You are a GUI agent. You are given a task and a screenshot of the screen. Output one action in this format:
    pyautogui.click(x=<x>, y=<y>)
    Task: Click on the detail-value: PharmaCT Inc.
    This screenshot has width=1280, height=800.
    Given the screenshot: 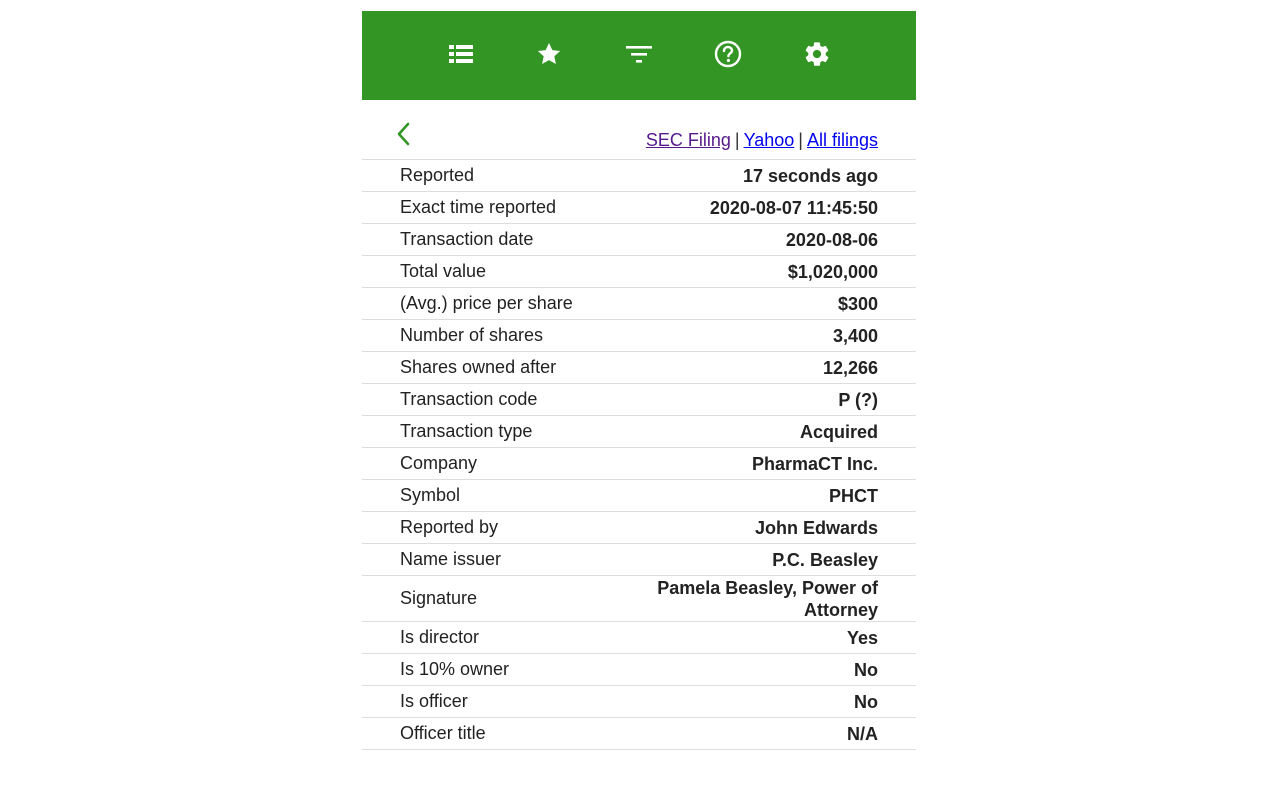 What is the action you would take?
    pyautogui.click(x=814, y=463)
    